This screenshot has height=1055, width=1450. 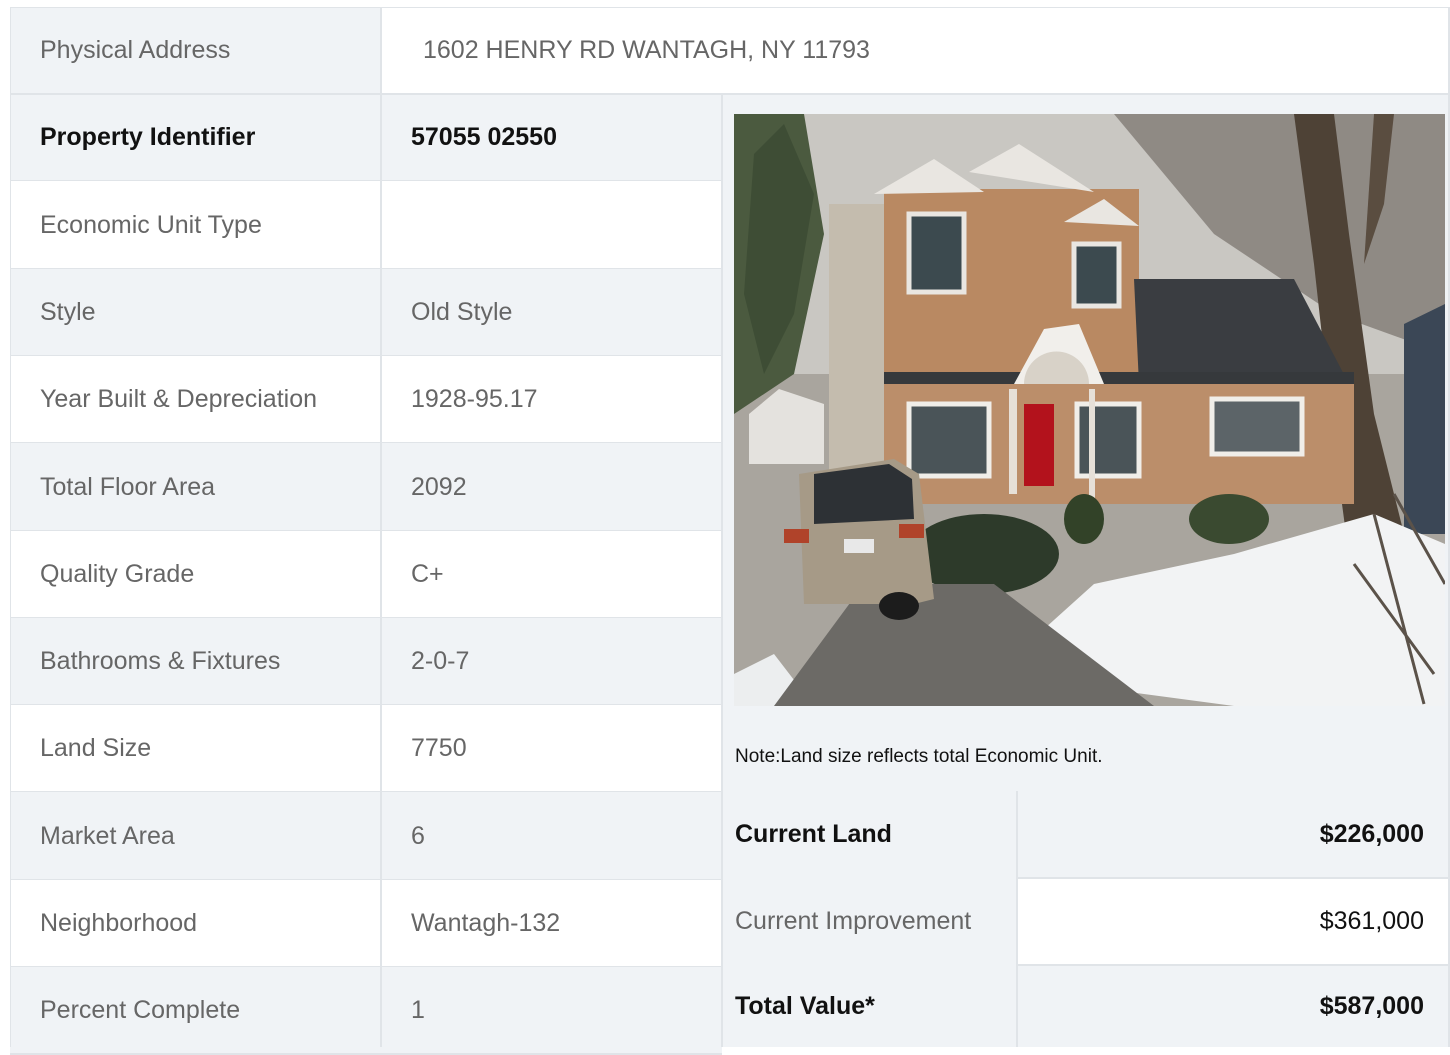 I want to click on row-label: Neighborhood, so click(x=195, y=923).